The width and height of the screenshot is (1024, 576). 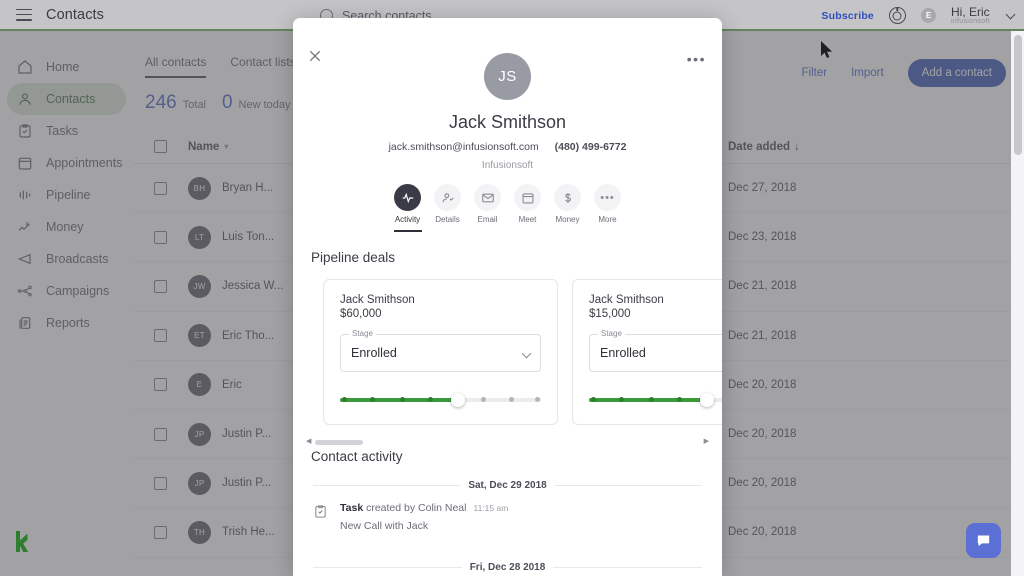 What do you see at coordinates (507, 442) in the screenshot?
I see `pipeline-horizontal-scrollbar: ◀ ▶` at bounding box center [507, 442].